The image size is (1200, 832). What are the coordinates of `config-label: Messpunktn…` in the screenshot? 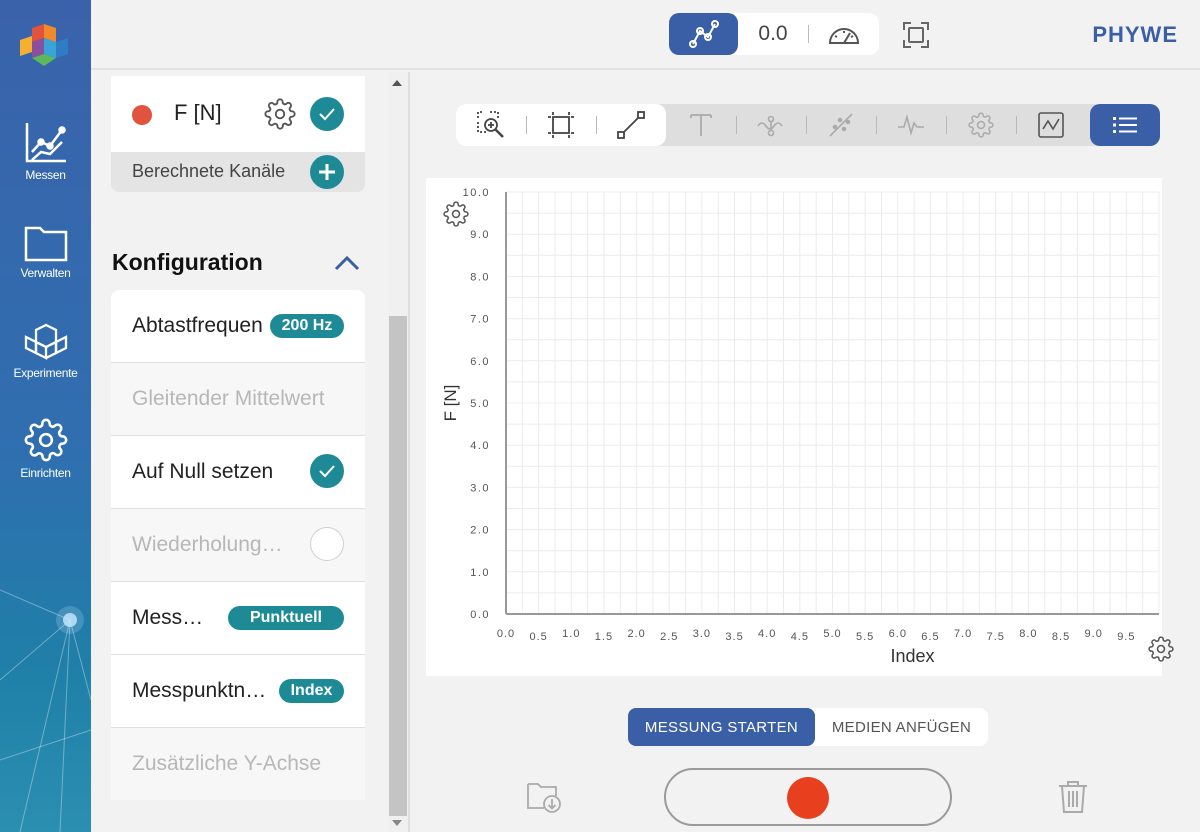 It's located at (199, 690).